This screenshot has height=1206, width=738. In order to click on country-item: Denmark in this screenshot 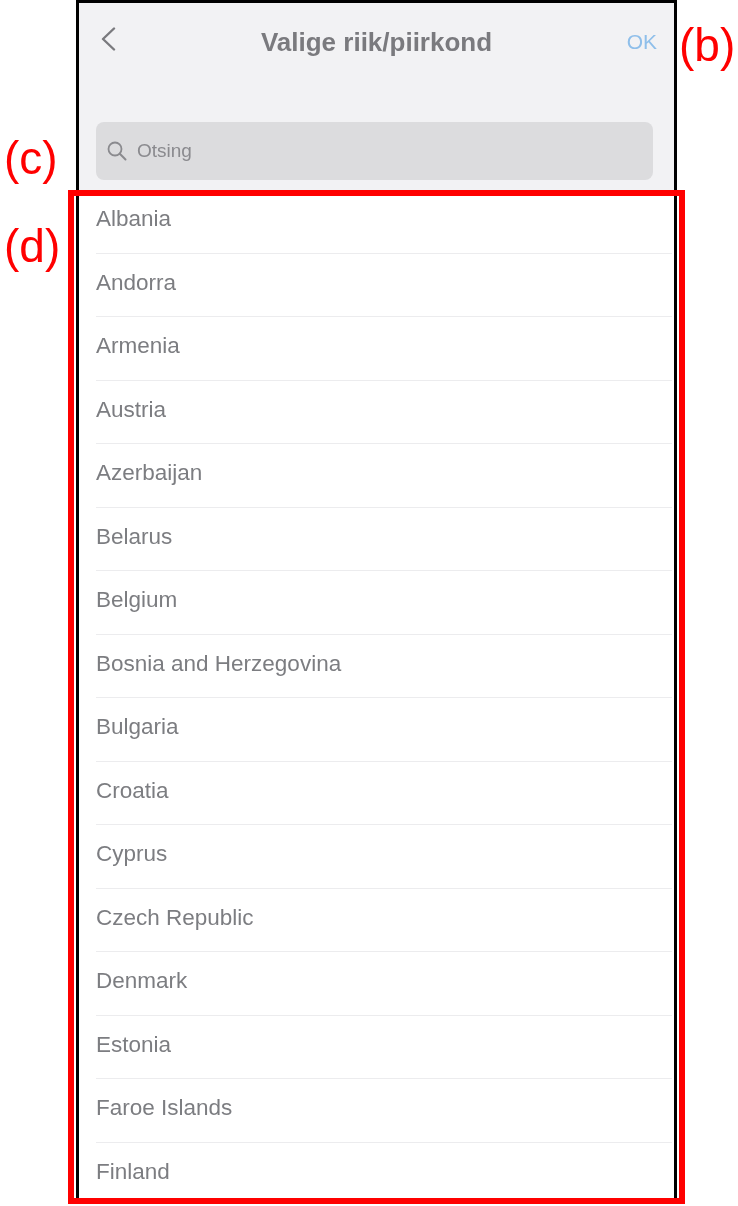, I will do `click(384, 984)`.